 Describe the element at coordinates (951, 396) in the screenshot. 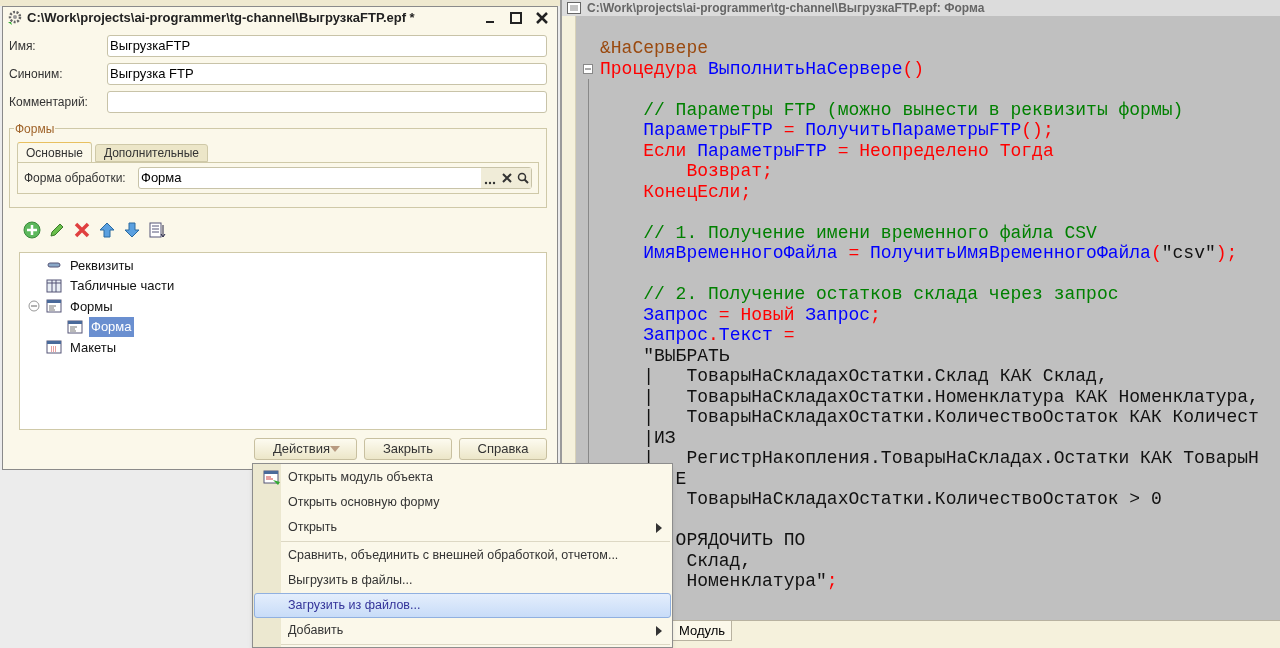

I see `code-line: | ТоварыНаСкладахОстатки.Номенклатура КАК Номенклатура,` at that location.